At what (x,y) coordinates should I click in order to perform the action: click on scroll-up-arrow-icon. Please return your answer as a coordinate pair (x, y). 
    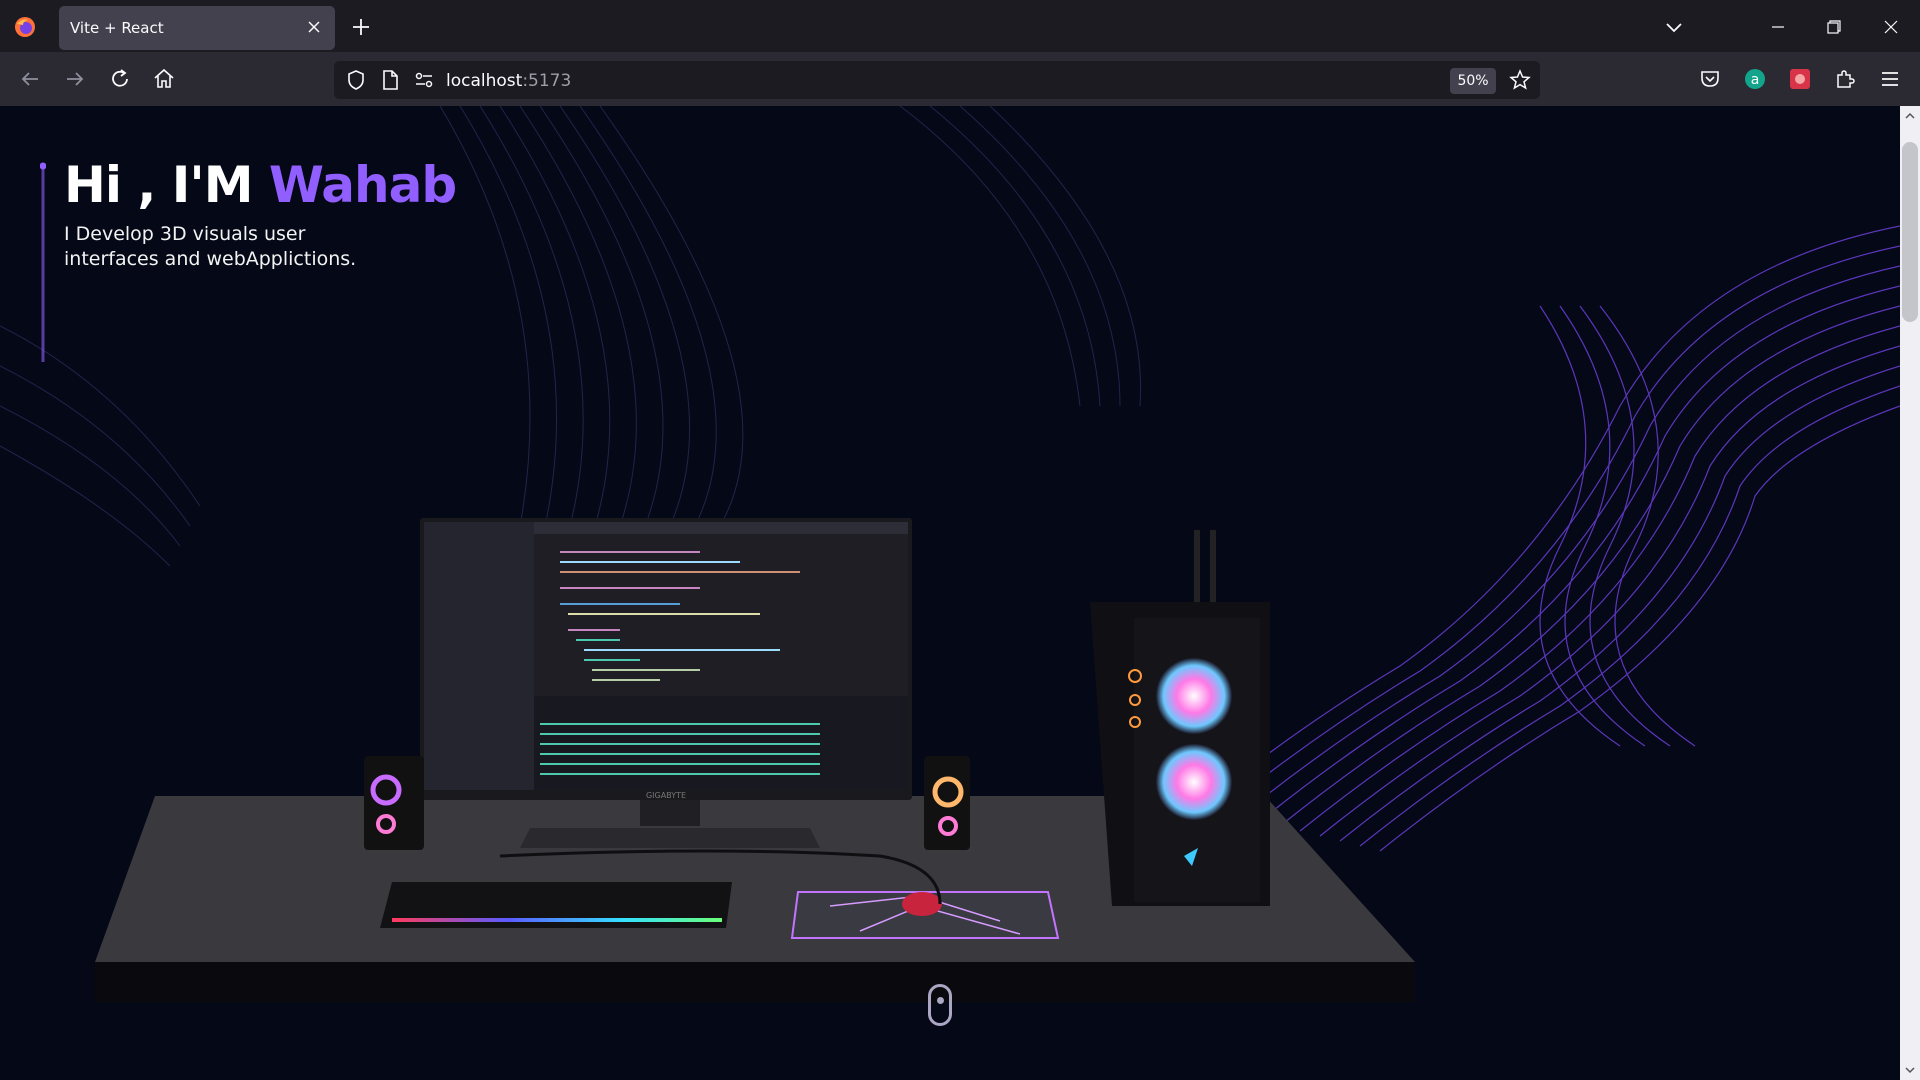
    Looking at the image, I should click on (1910, 116).